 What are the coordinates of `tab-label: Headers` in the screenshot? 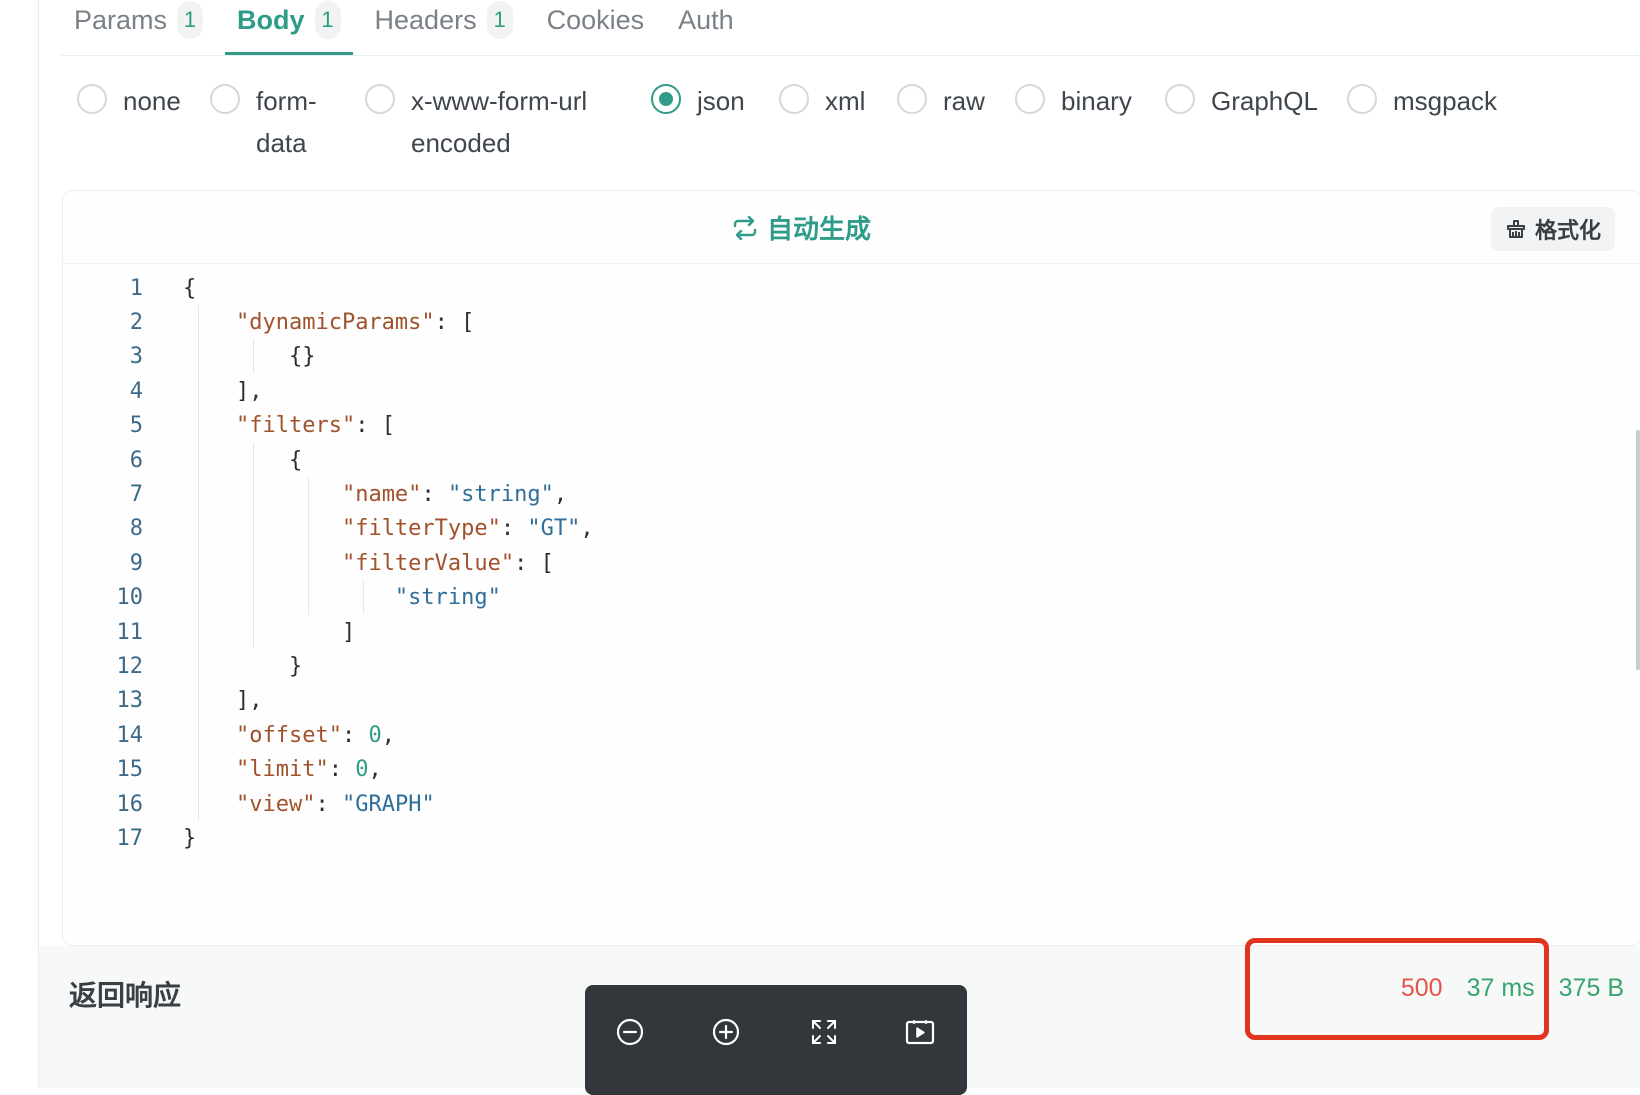 It's located at (425, 19).